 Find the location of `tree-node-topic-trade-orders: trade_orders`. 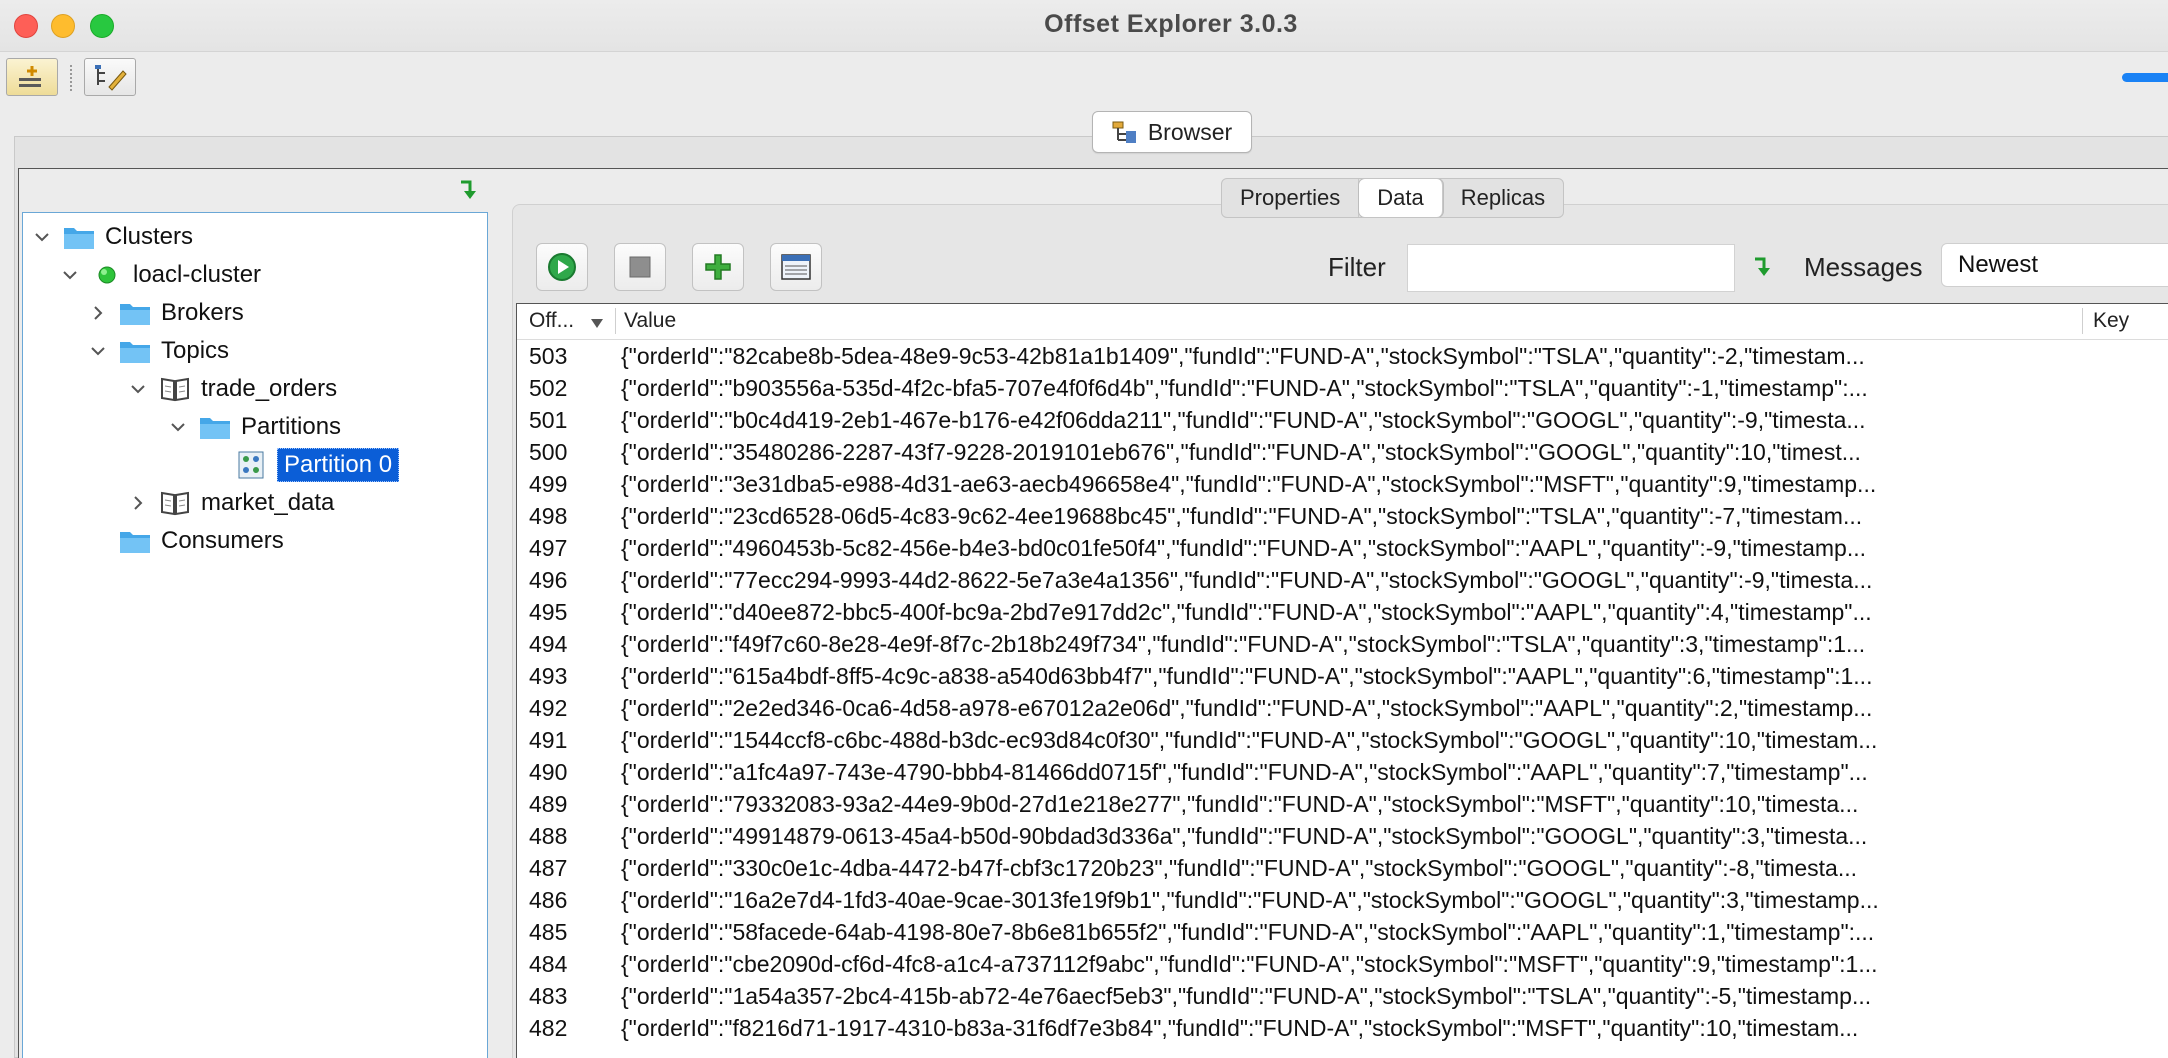

tree-node-topic-trade-orders: trade_orders is located at coordinates (232, 389).